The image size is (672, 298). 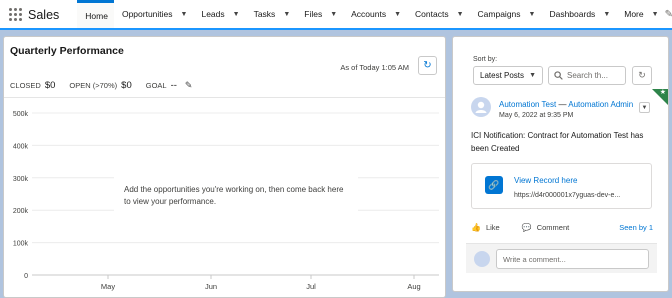 I want to click on link-icon: 🔗, so click(x=494, y=185).